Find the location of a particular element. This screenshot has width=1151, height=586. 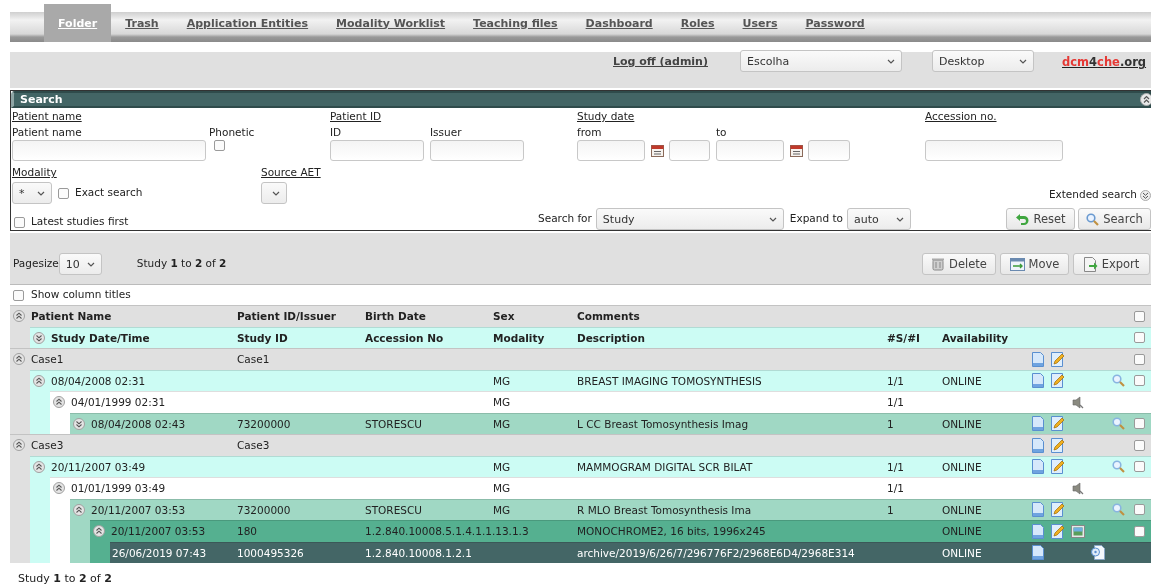

delete-button: Delete is located at coordinates (959, 264).